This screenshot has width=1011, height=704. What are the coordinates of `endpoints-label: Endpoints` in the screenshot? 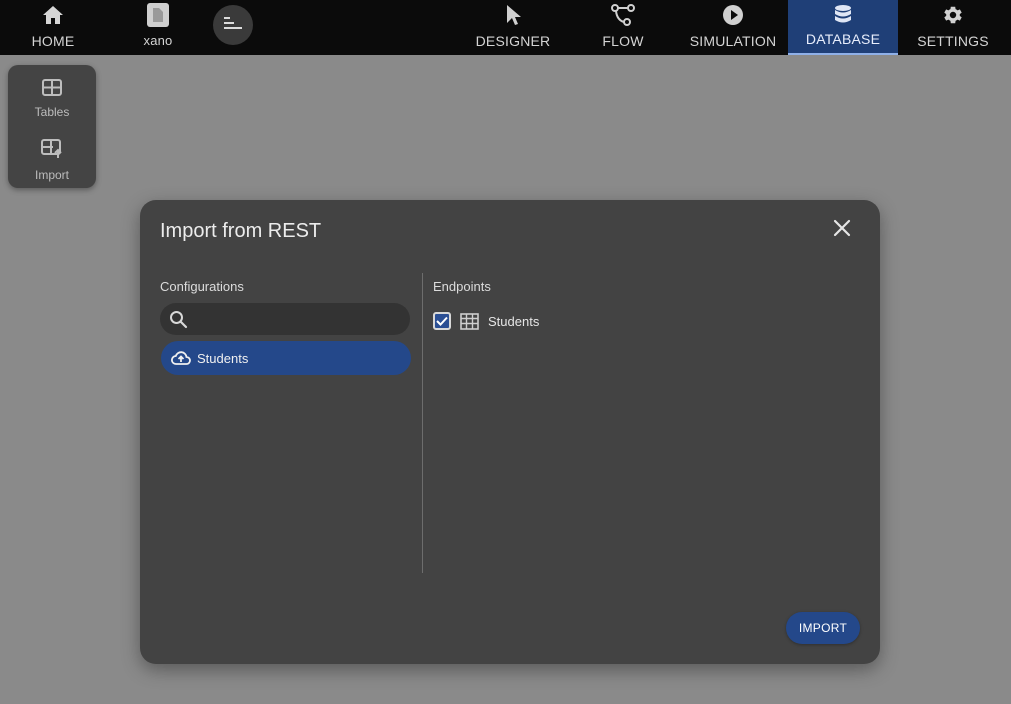 It's located at (462, 286).